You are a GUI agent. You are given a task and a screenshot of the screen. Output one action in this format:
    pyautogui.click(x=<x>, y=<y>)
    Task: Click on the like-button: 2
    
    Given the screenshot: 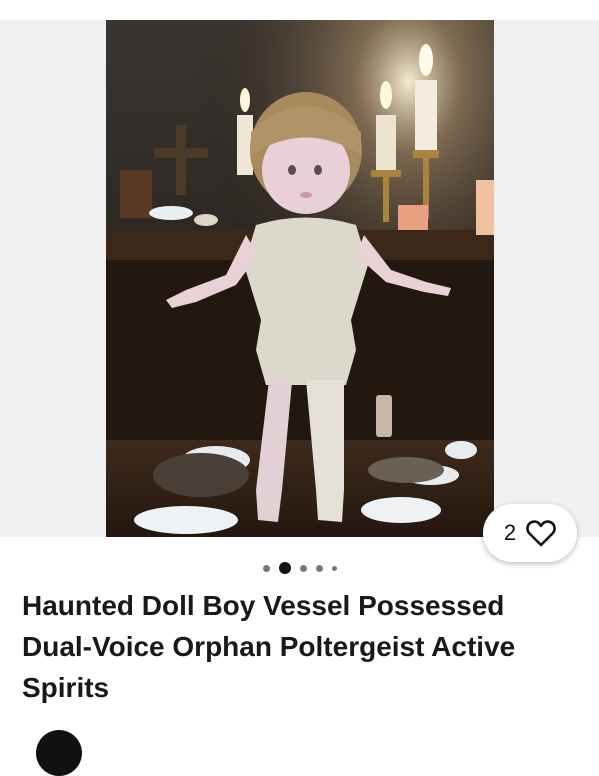 What is the action you would take?
    pyautogui.click(x=530, y=533)
    